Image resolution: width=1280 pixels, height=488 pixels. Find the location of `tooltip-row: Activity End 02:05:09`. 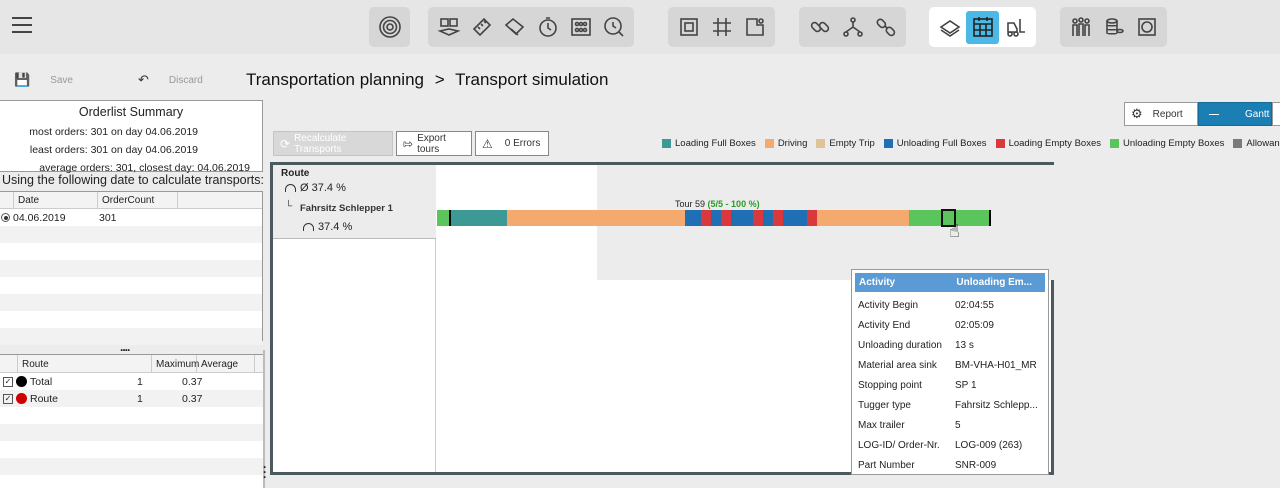

tooltip-row: Activity End 02:05:09 is located at coordinates (950, 325).